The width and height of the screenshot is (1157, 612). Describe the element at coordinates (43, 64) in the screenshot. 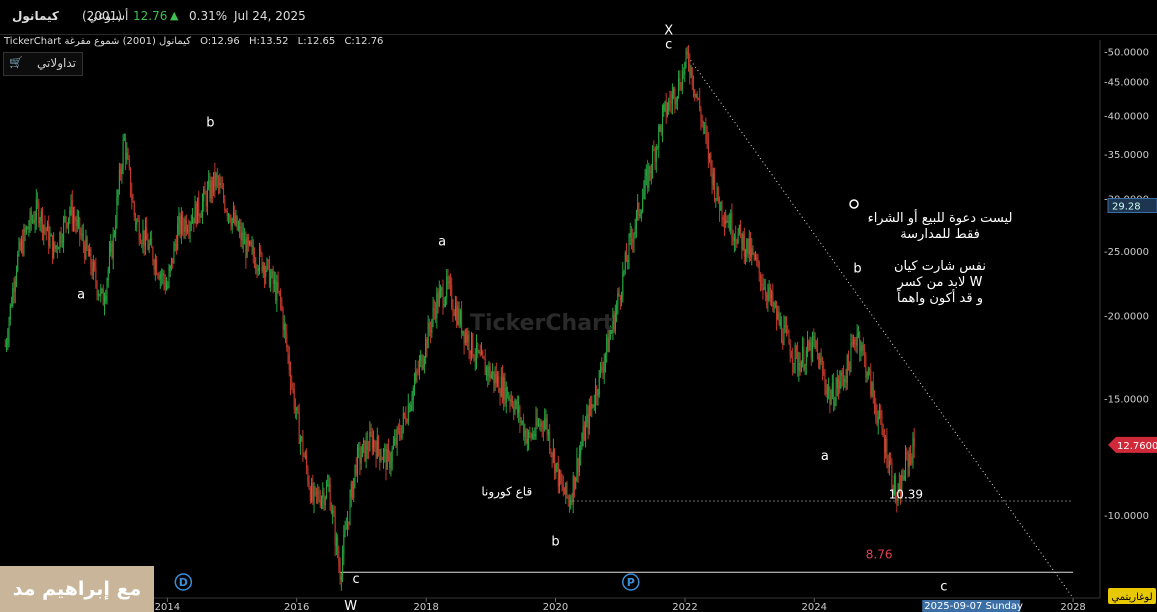

I see `my-trades-button: 🛒 تداولاتي` at that location.